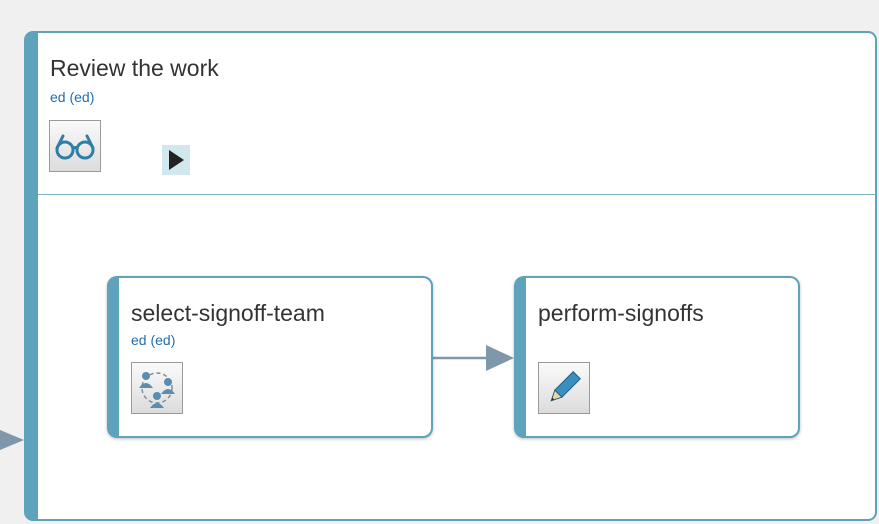 This screenshot has width=879, height=524. I want to click on pencil-icon, so click(564, 388).